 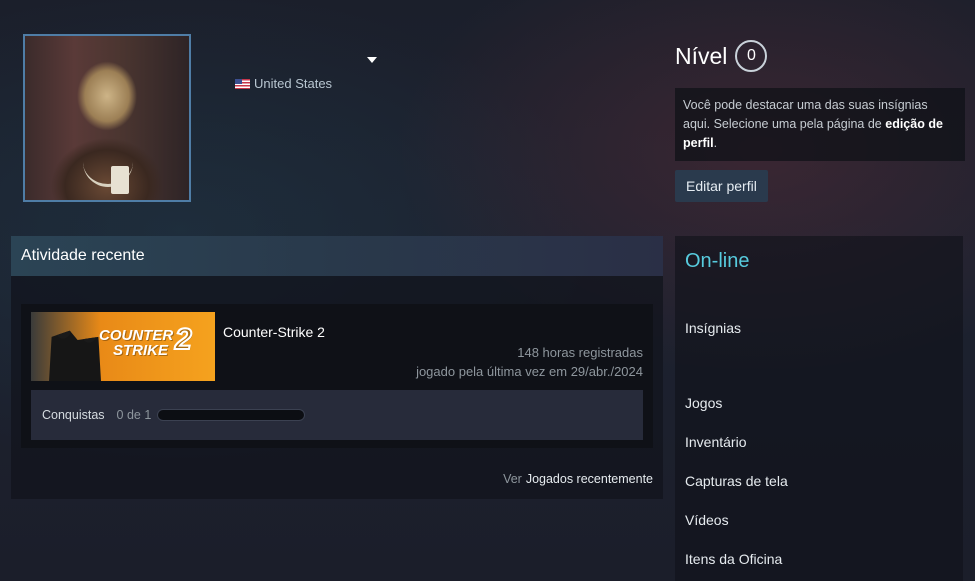 I want to click on location: United States, so click(x=283, y=83).